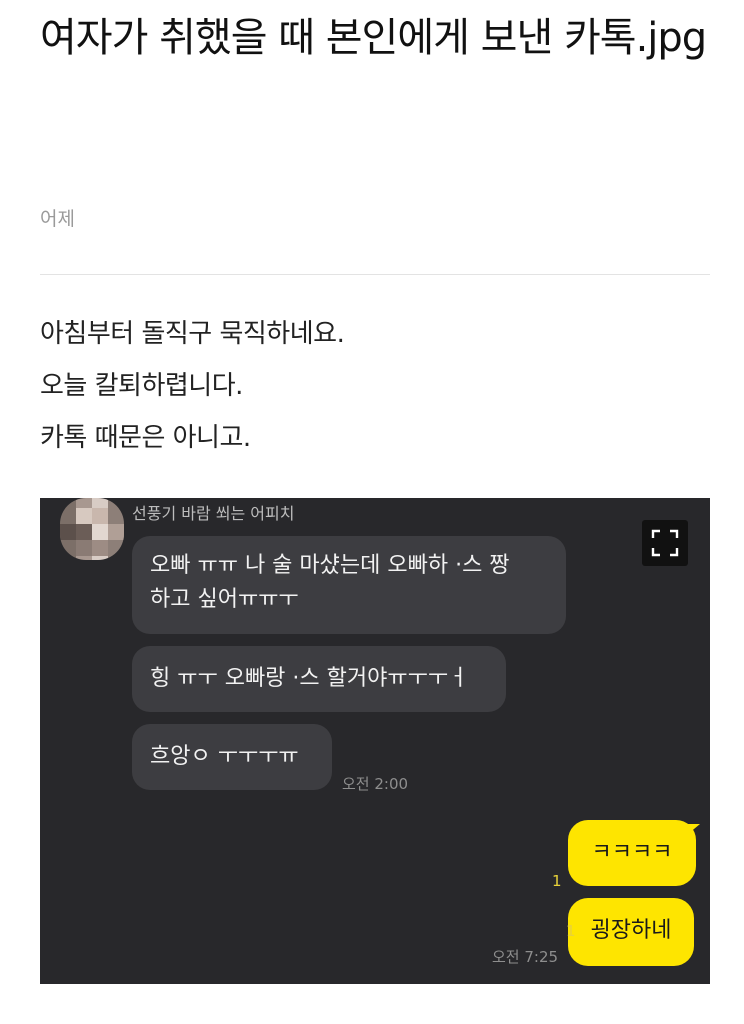 Image resolution: width=744 pixels, height=1024 pixels. What do you see at coordinates (375, 784) in the screenshot?
I see `message-time: 오전 2:00` at bounding box center [375, 784].